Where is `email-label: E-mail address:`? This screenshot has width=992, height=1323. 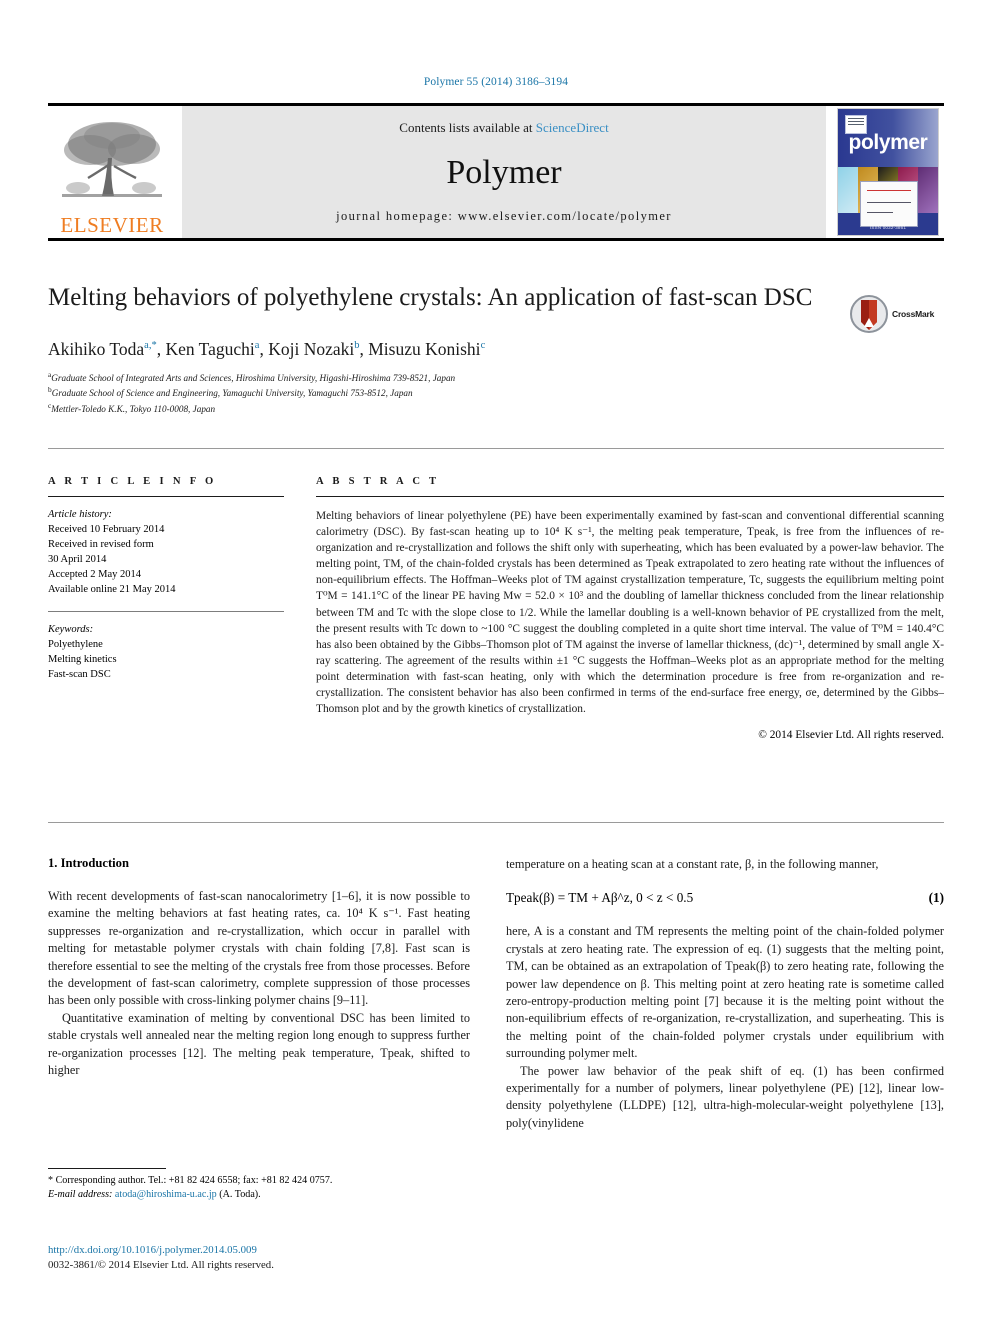 email-label: E-mail address: is located at coordinates (80, 1195).